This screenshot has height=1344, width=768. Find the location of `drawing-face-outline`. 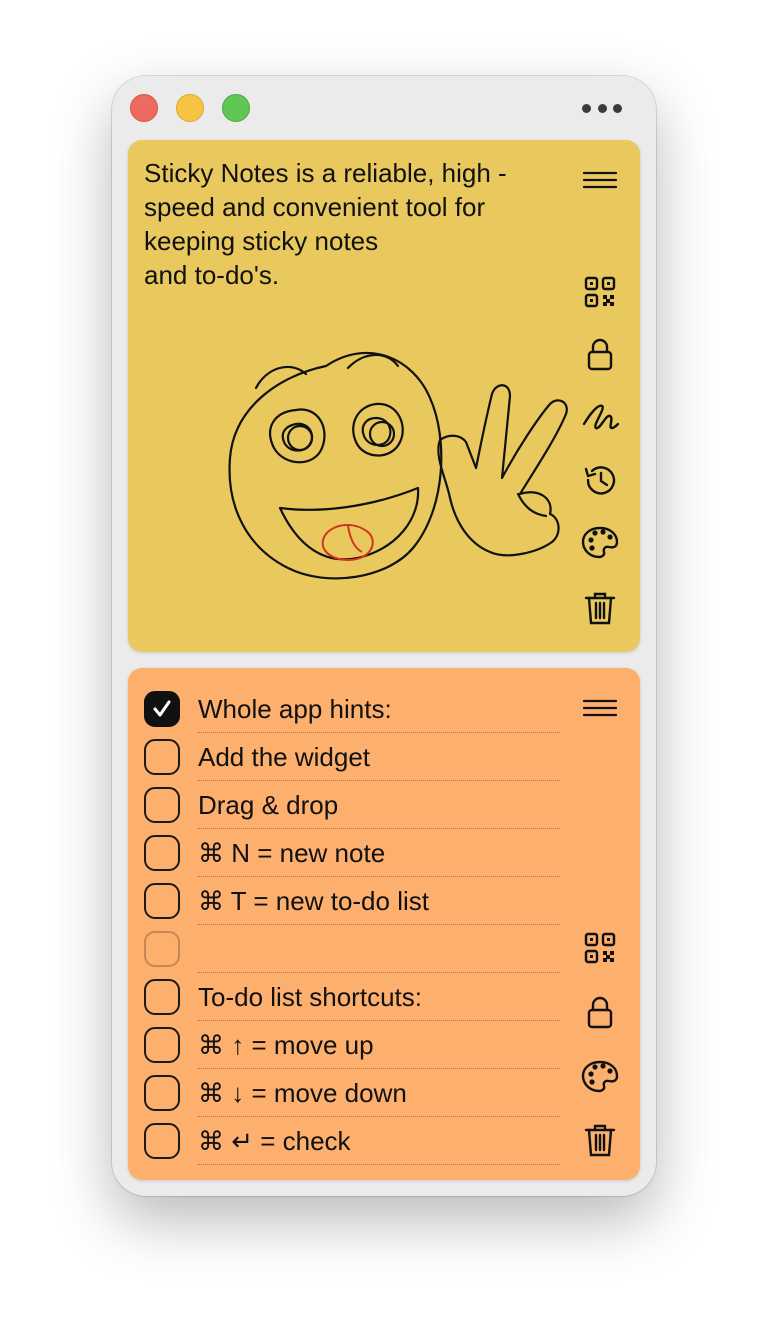

drawing-face-outline is located at coordinates (335, 465).